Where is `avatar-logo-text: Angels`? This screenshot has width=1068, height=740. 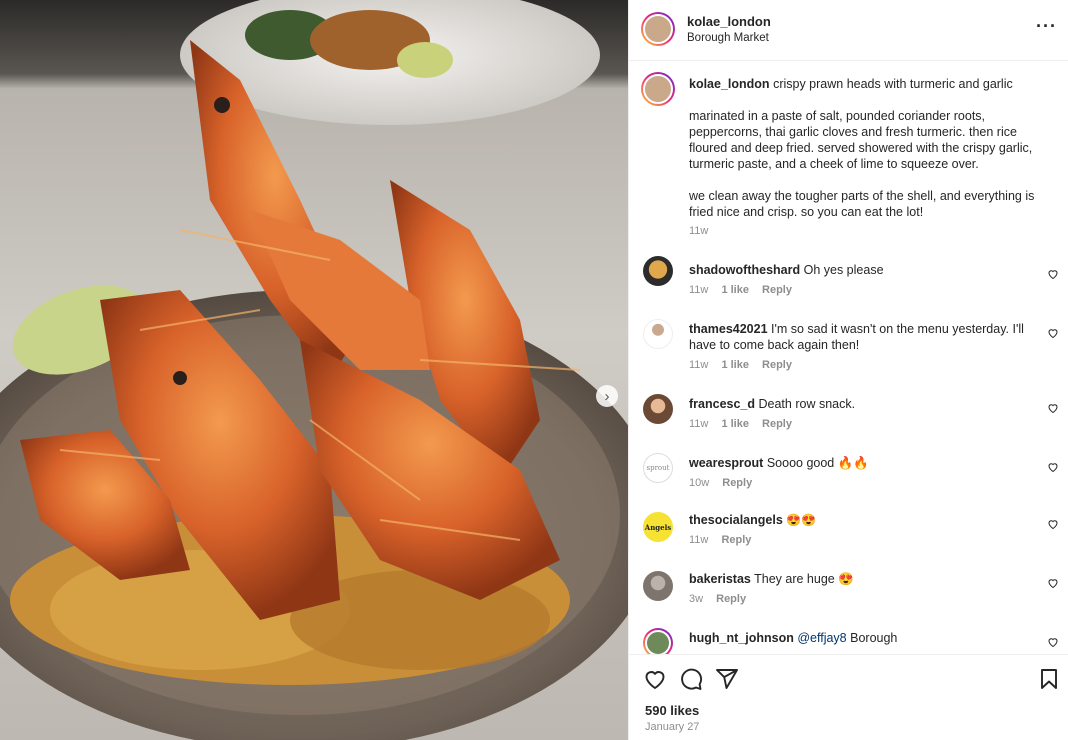 avatar-logo-text: Angels is located at coordinates (658, 527).